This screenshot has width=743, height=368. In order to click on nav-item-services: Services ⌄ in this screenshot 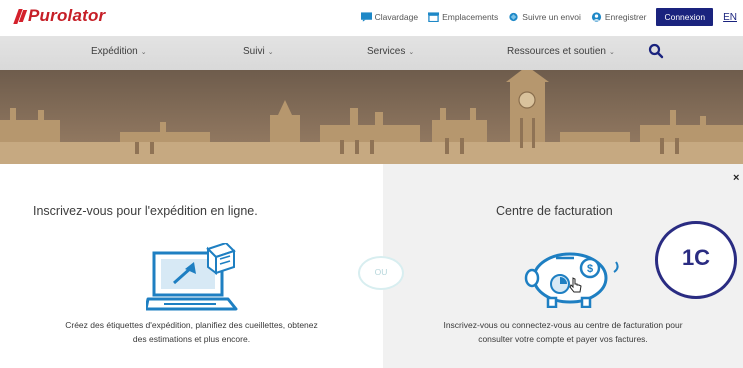, I will do `click(390, 51)`.